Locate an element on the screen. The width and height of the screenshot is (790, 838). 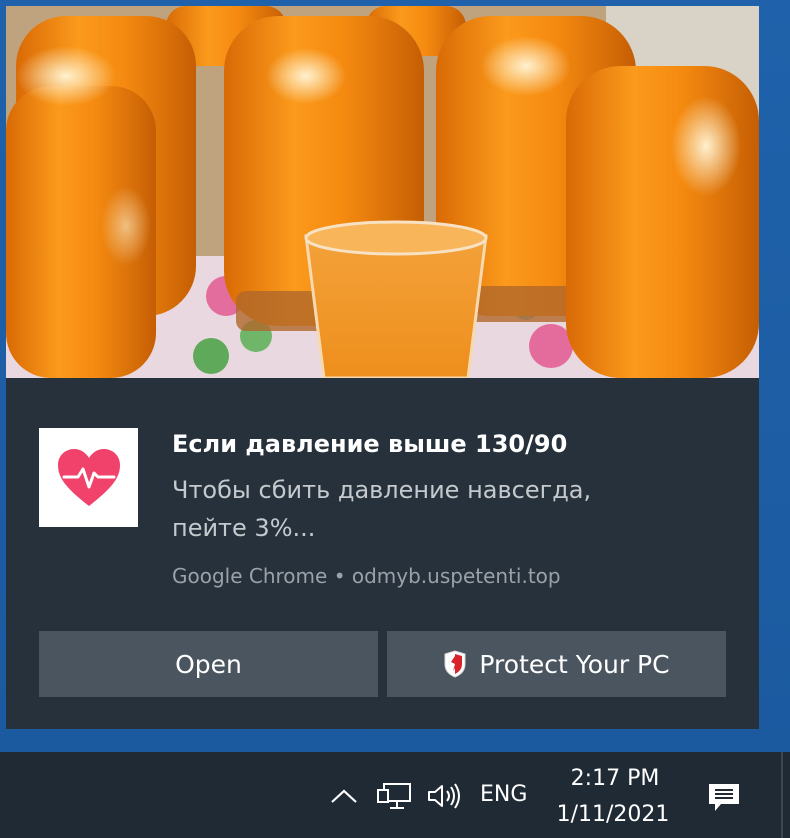
clock-date: 1/11/2021 is located at coordinates (613, 814).